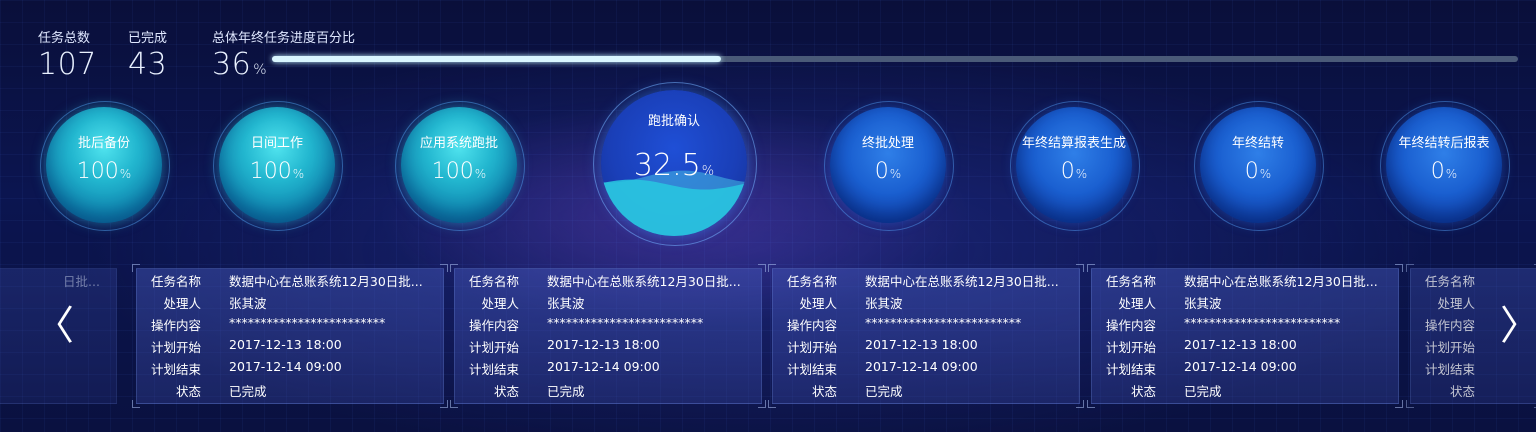 The height and width of the screenshot is (432, 1536). I want to click on stage-app-batch-value: 100, so click(452, 171).